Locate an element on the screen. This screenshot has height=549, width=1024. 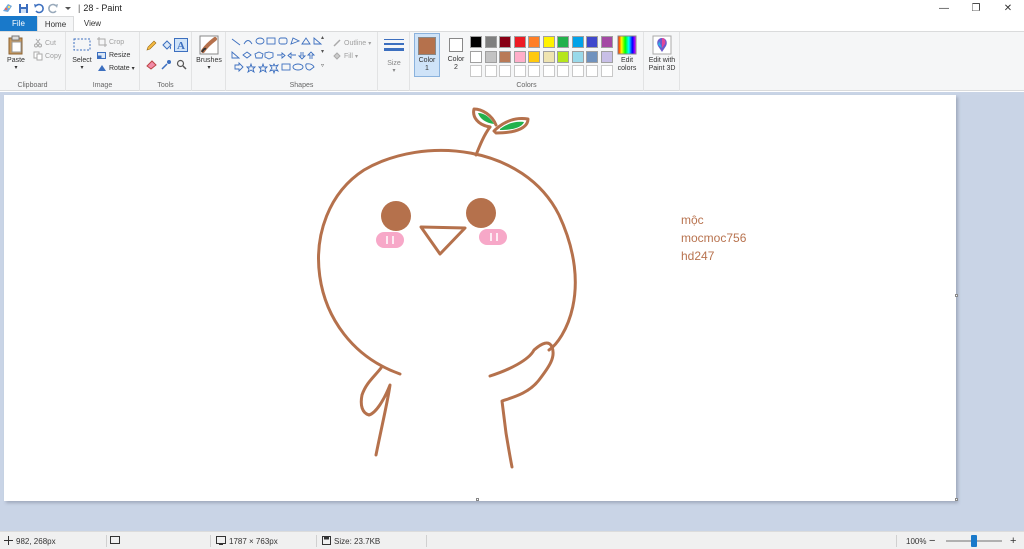
paint3d-label: Edit with Paint 3D is located at coordinates (662, 64).